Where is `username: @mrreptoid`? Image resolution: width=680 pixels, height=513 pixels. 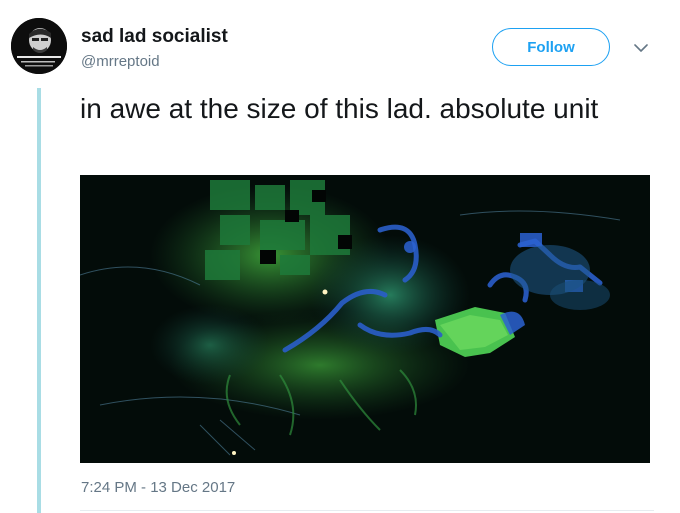
username: @mrreptoid is located at coordinates (120, 61).